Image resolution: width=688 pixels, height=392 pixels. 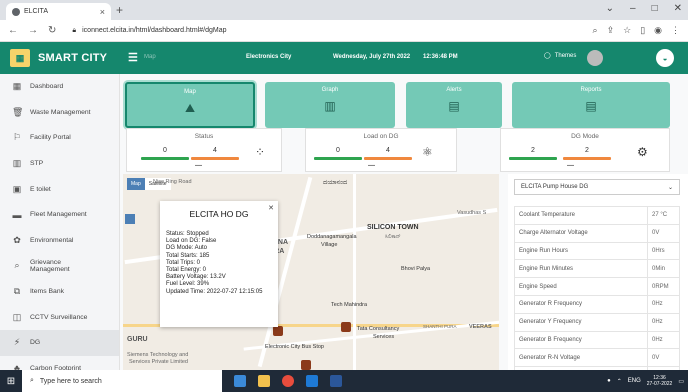 I want to click on fullscreen-icon, so click(x=130, y=219).